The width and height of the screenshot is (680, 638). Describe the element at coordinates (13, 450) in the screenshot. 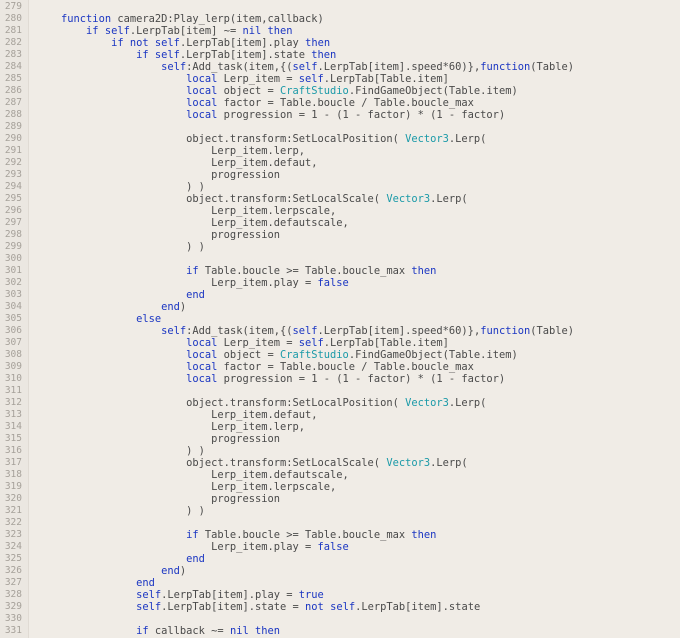

I see `line-number: 316` at that location.